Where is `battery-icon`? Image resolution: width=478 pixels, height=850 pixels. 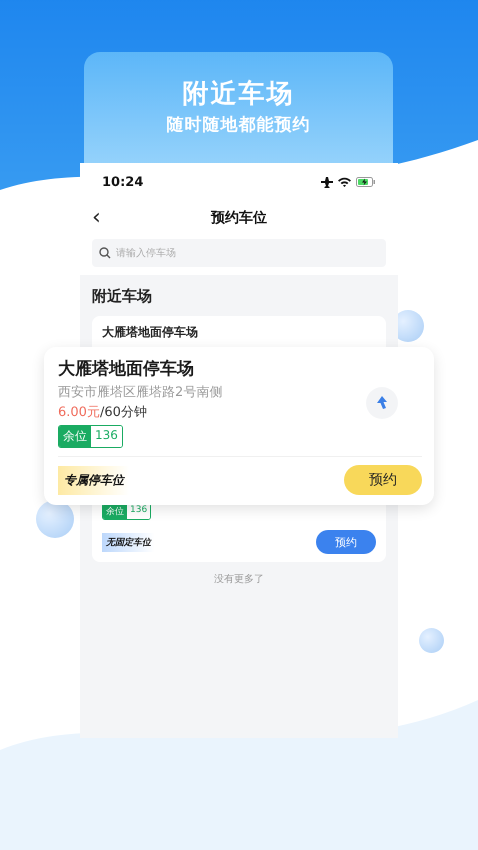
battery-icon is located at coordinates (366, 182).